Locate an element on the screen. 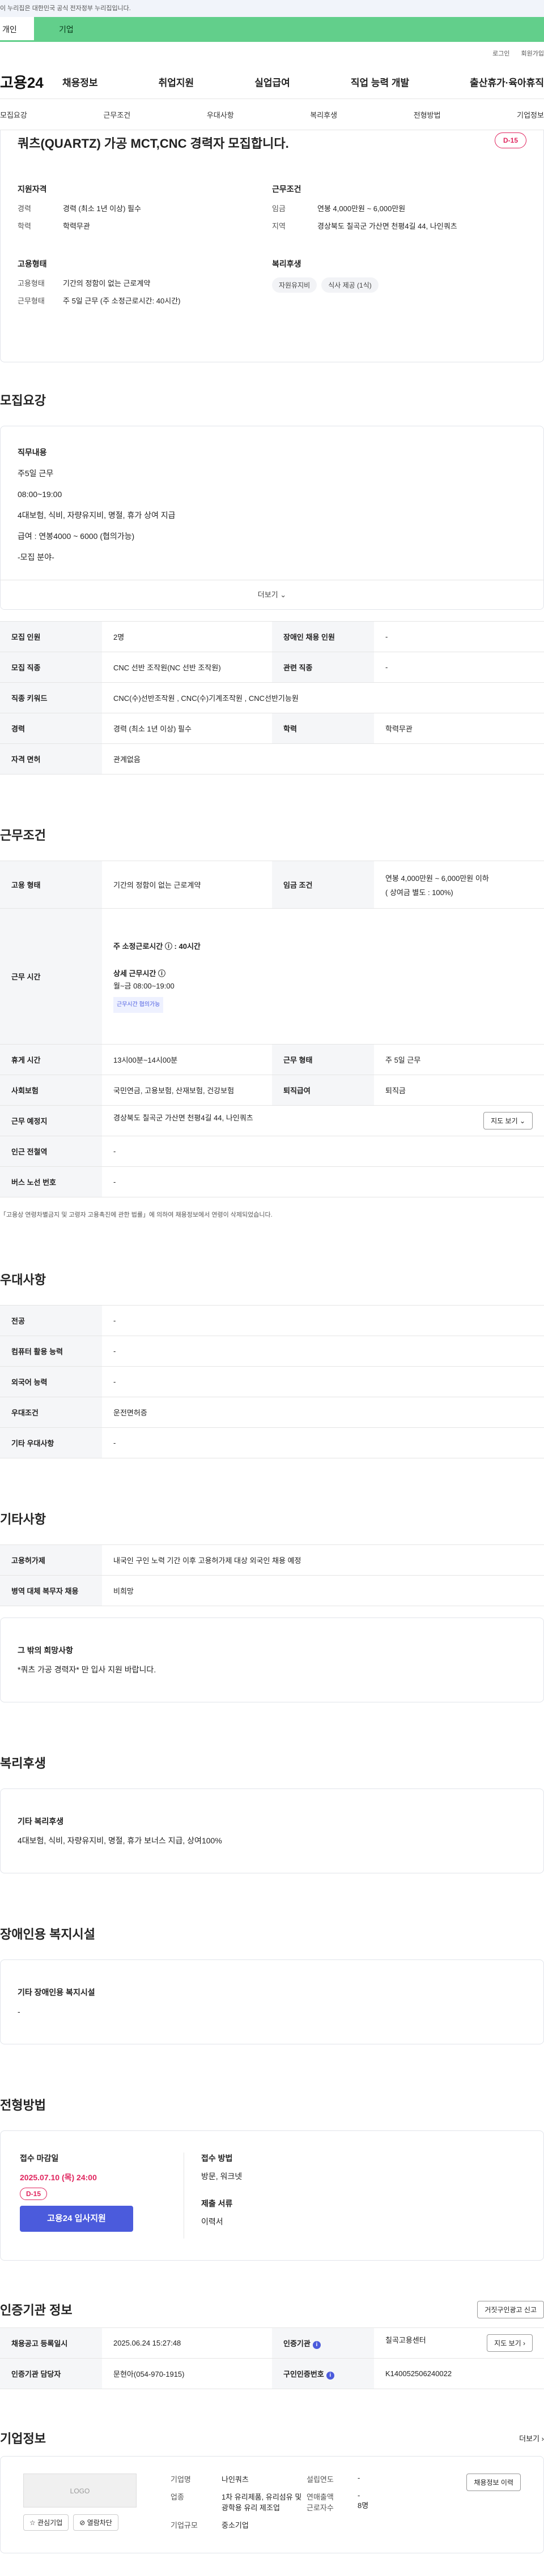 This screenshot has width=544, height=2576. signup-link: 회원가입 is located at coordinates (532, 53).